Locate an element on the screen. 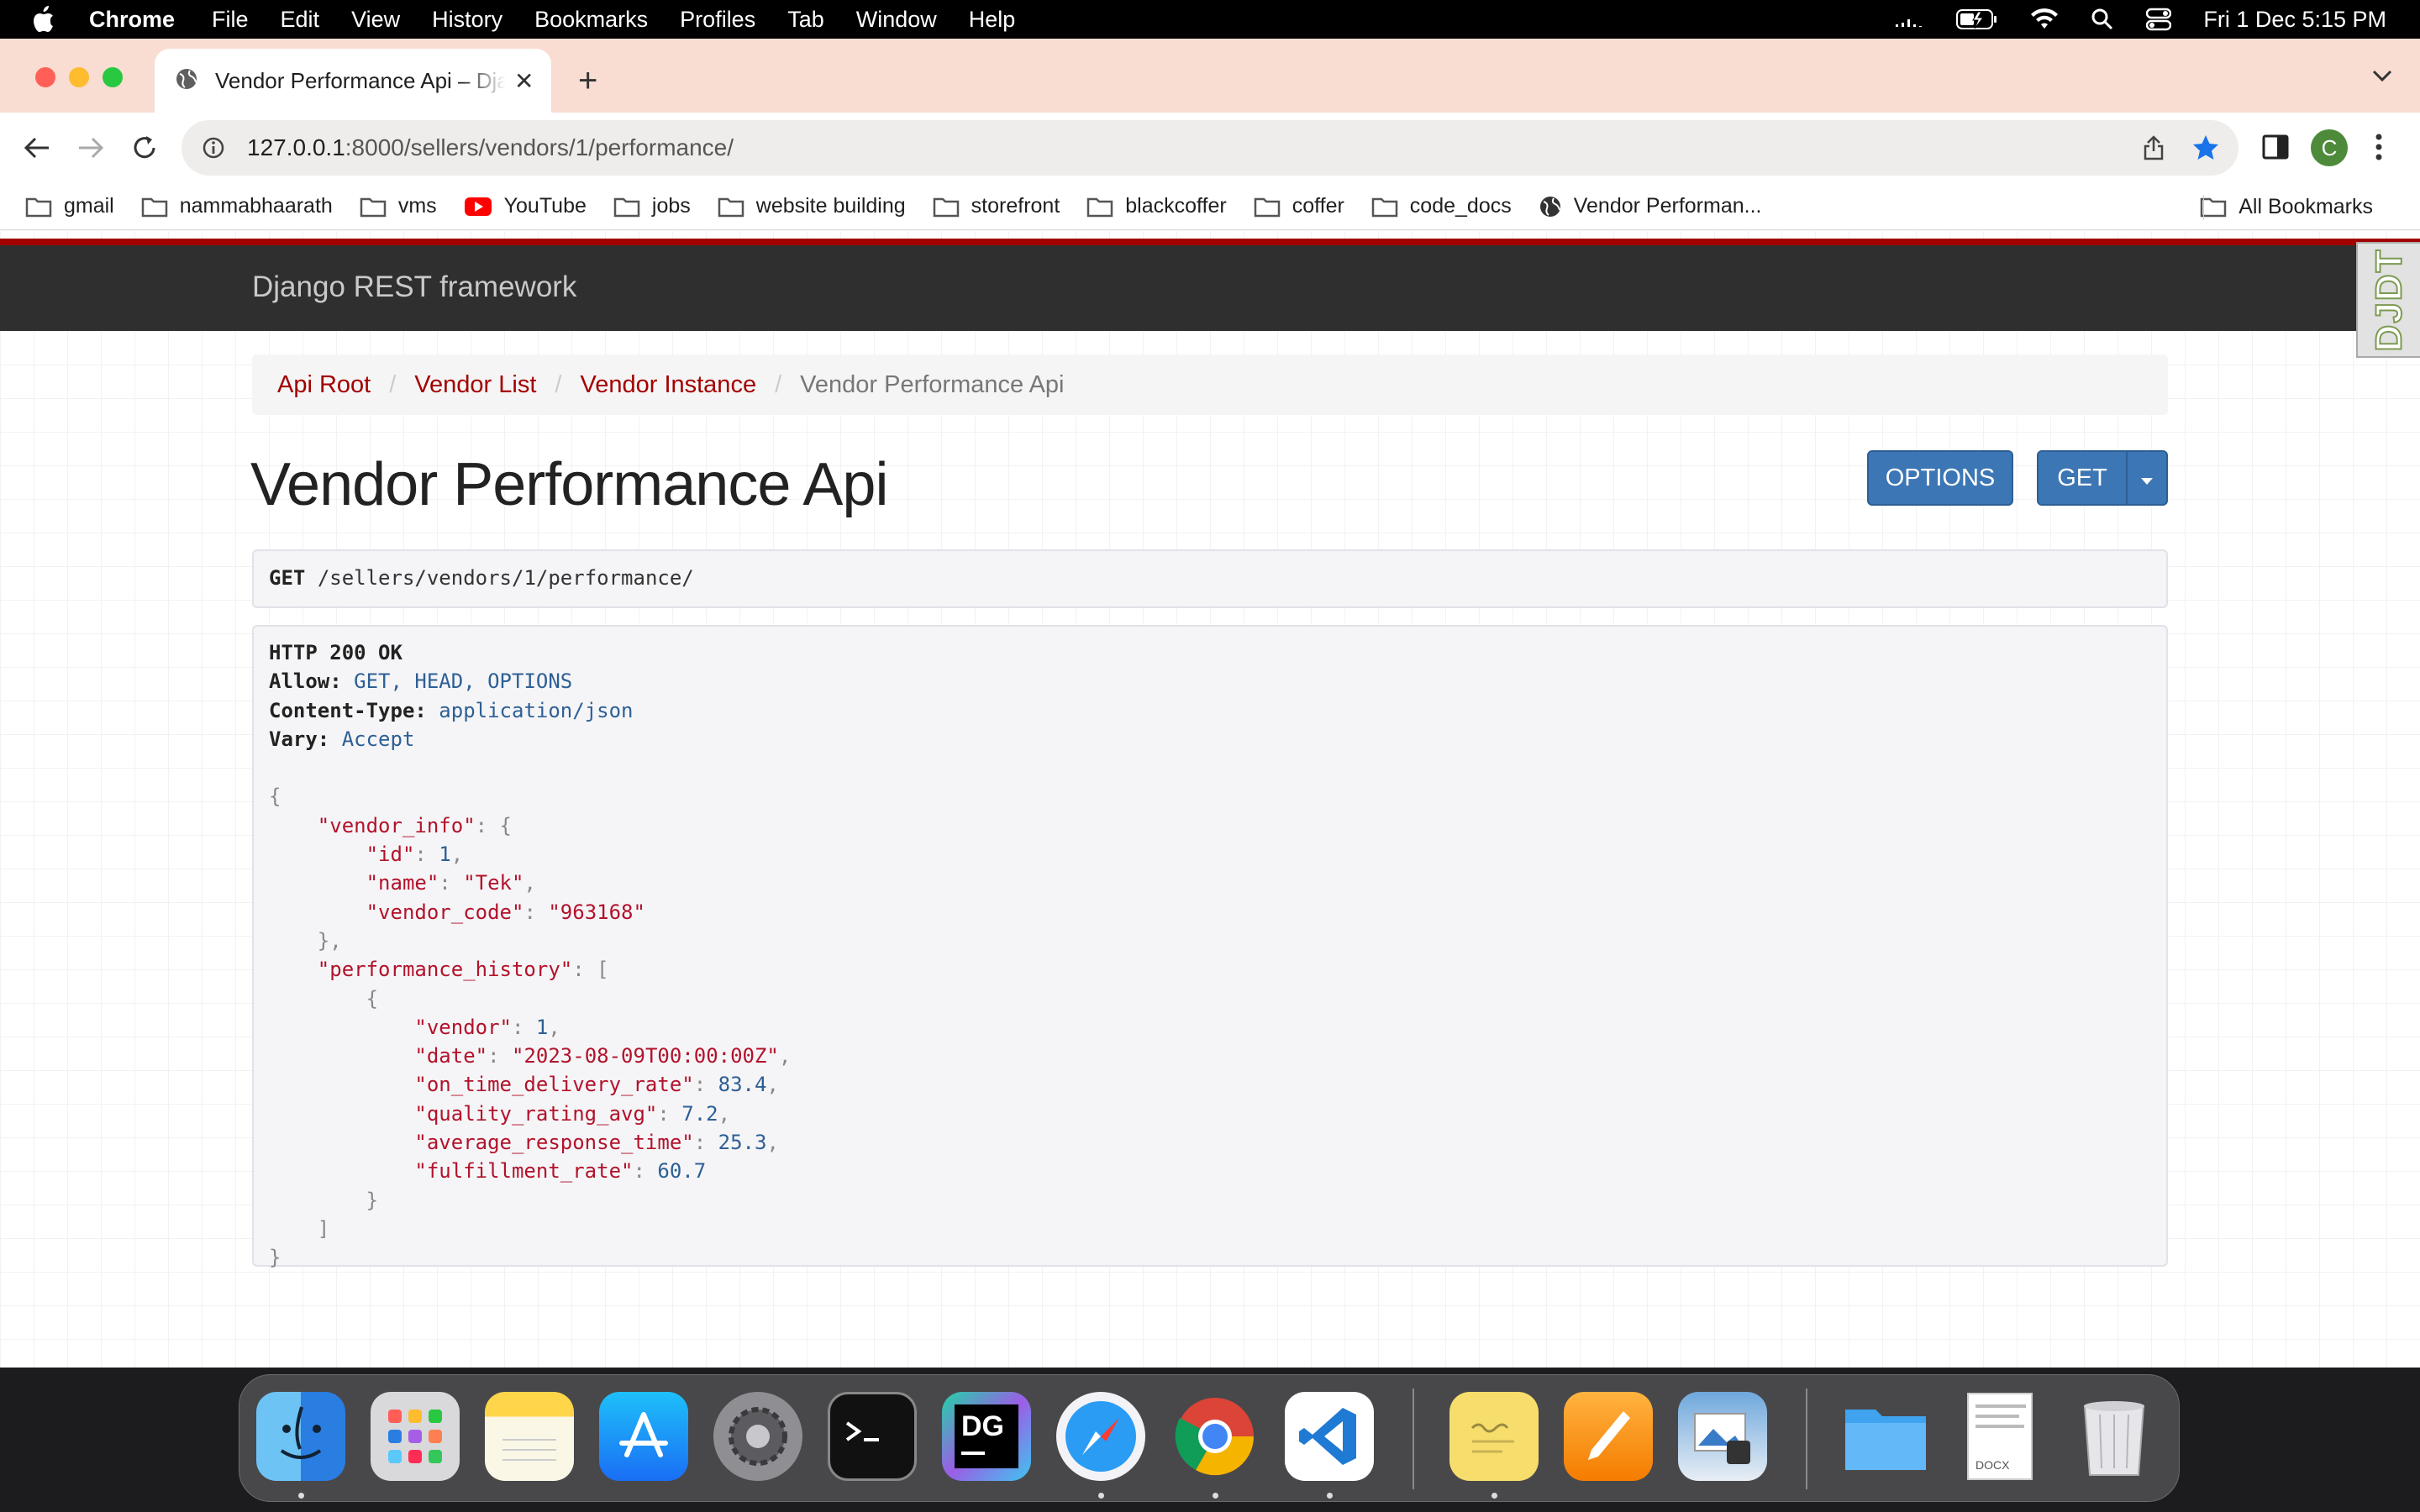 The height and width of the screenshot is (1512, 2420). bookmark-nammabhaarath: nammabhaarath is located at coordinates (237, 206).